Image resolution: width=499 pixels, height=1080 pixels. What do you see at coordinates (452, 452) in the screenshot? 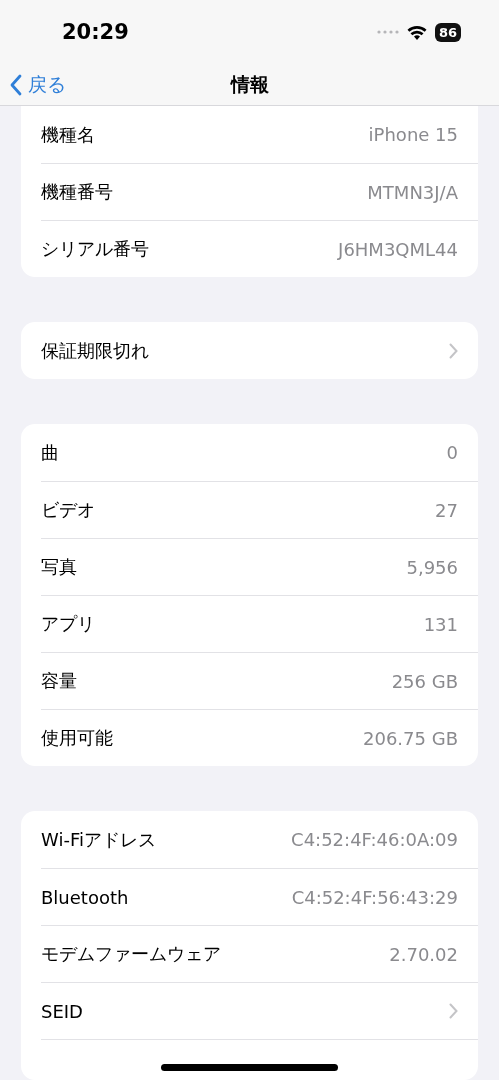
I see `setting-value: 0` at bounding box center [452, 452].